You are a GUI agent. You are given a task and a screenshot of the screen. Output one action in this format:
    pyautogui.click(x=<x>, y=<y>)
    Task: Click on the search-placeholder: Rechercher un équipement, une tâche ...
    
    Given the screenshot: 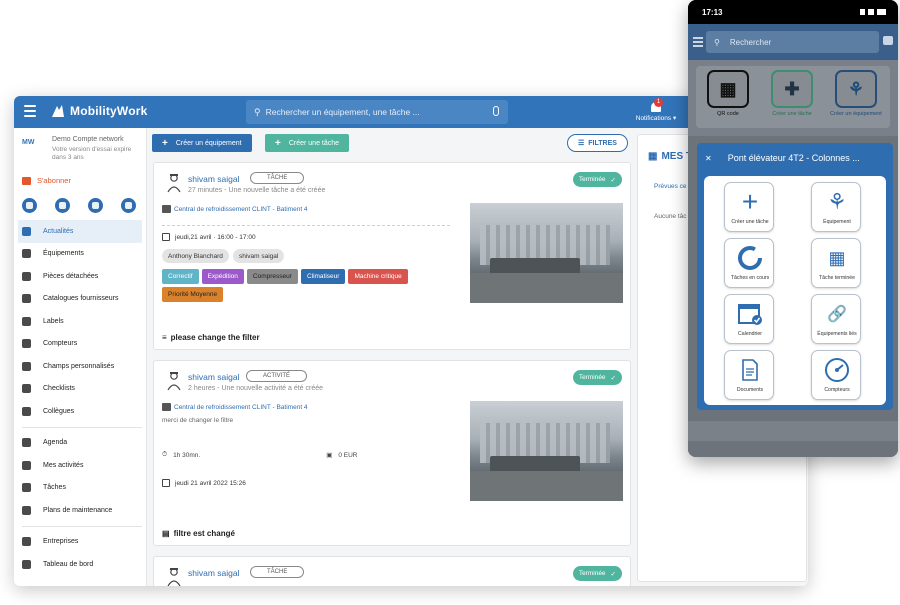 What is the action you would take?
    pyautogui.click(x=342, y=112)
    